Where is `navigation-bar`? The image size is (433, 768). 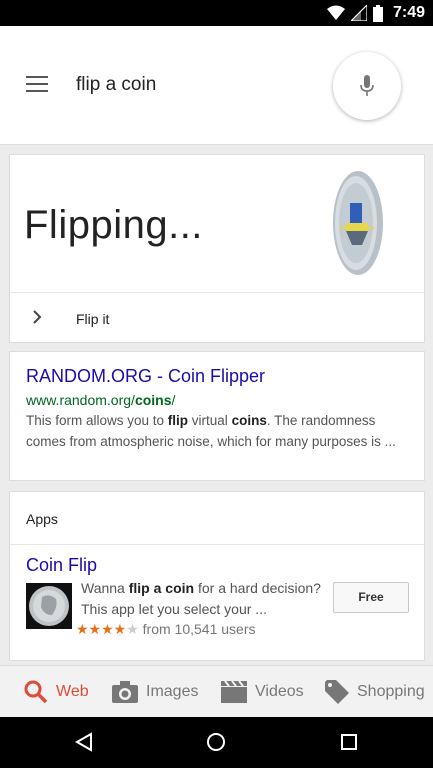 navigation-bar is located at coordinates (216, 742).